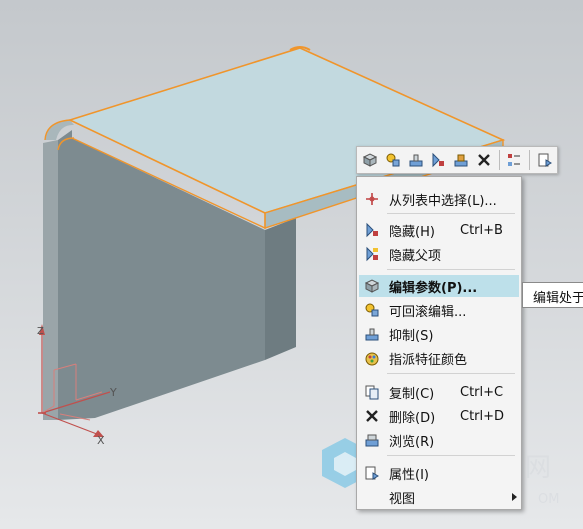 This screenshot has width=583, height=529. Describe the element at coordinates (412, 442) in the screenshot. I see `menu-item-label: 浏览(R)` at that location.